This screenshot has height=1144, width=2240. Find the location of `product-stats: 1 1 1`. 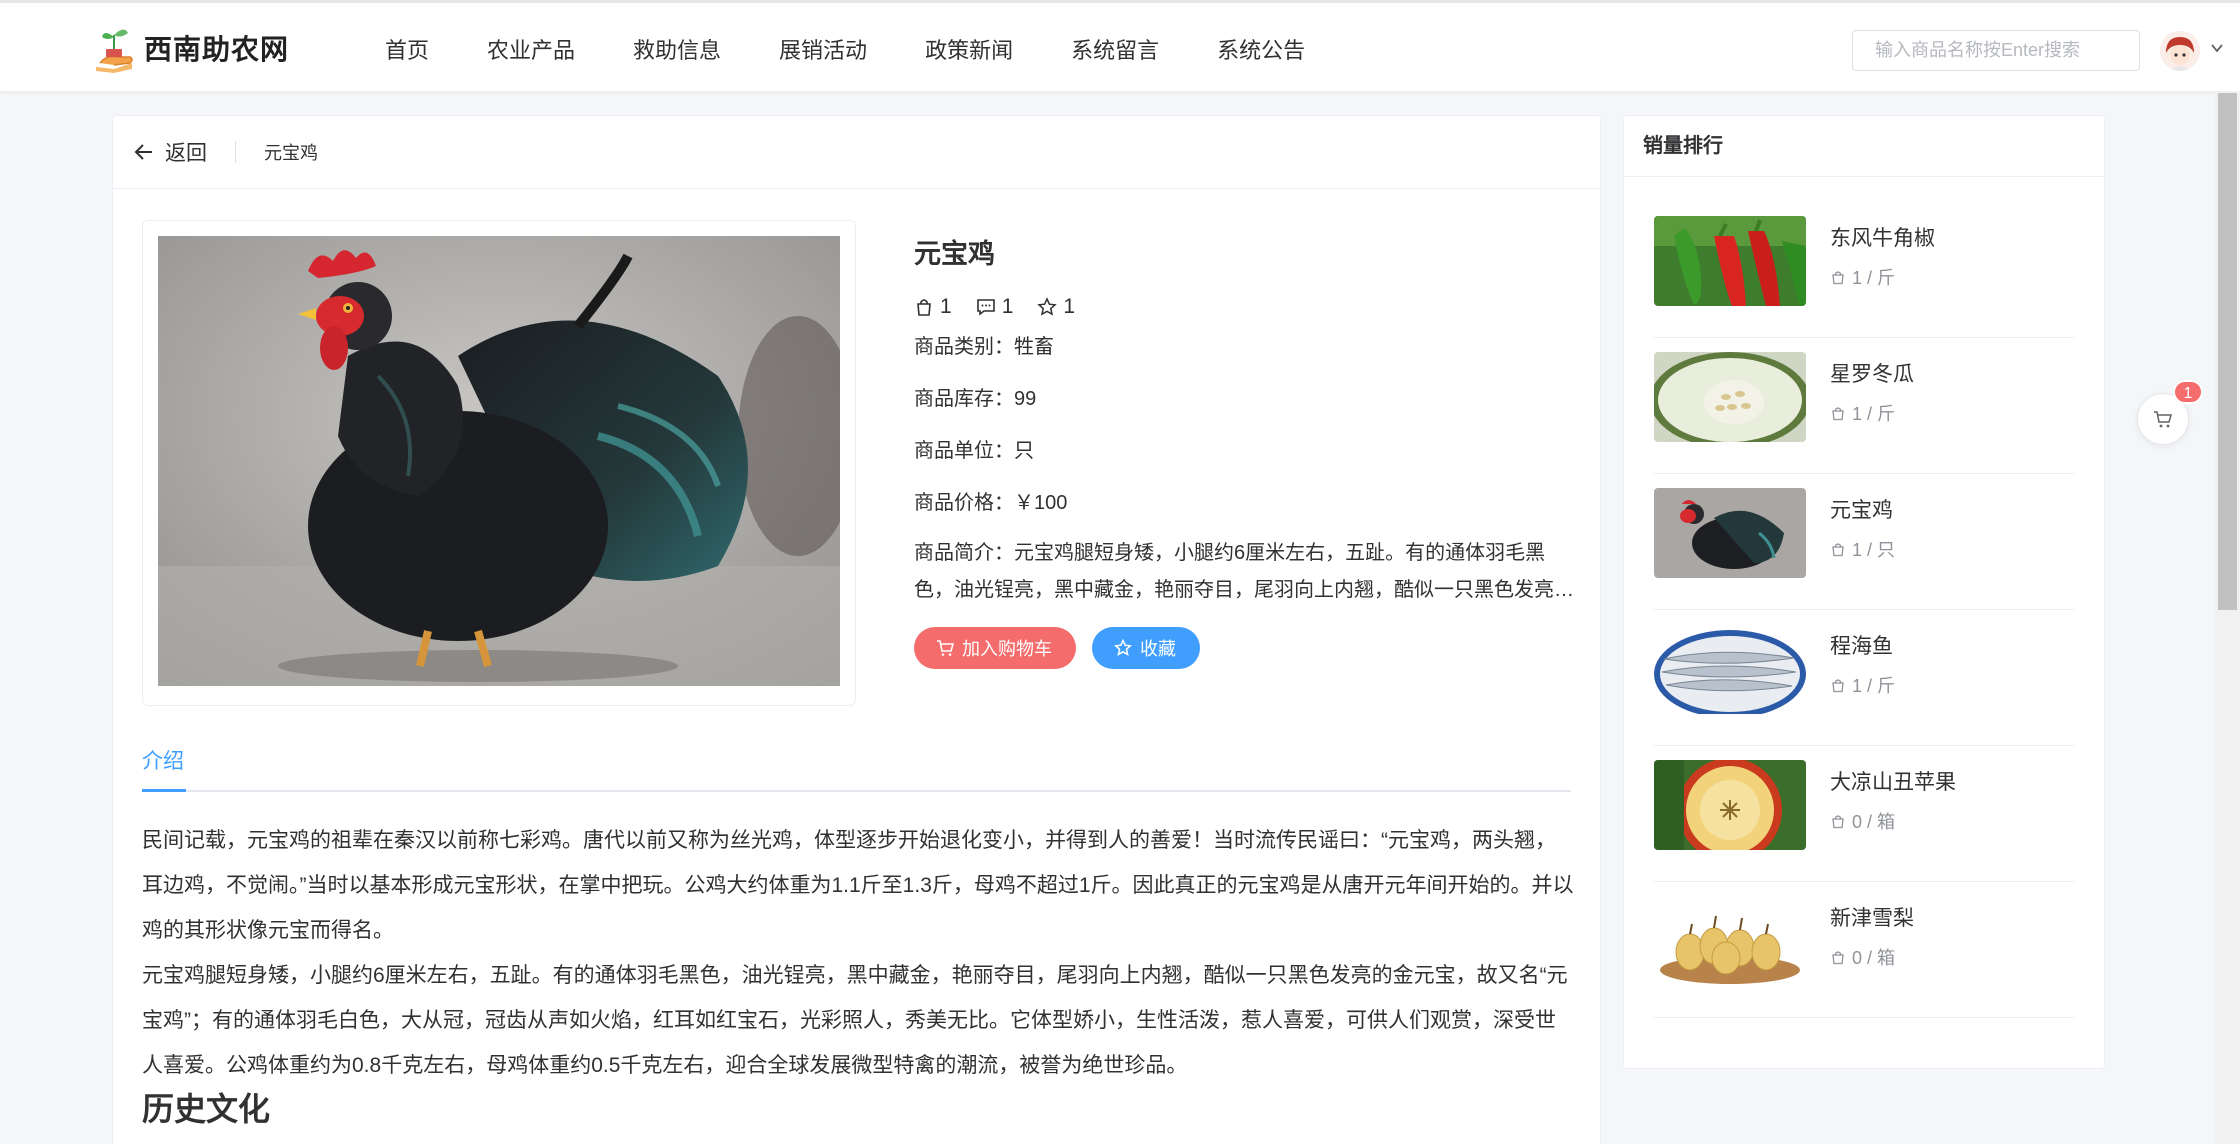

product-stats: 1 1 1 is located at coordinates (1244, 307).